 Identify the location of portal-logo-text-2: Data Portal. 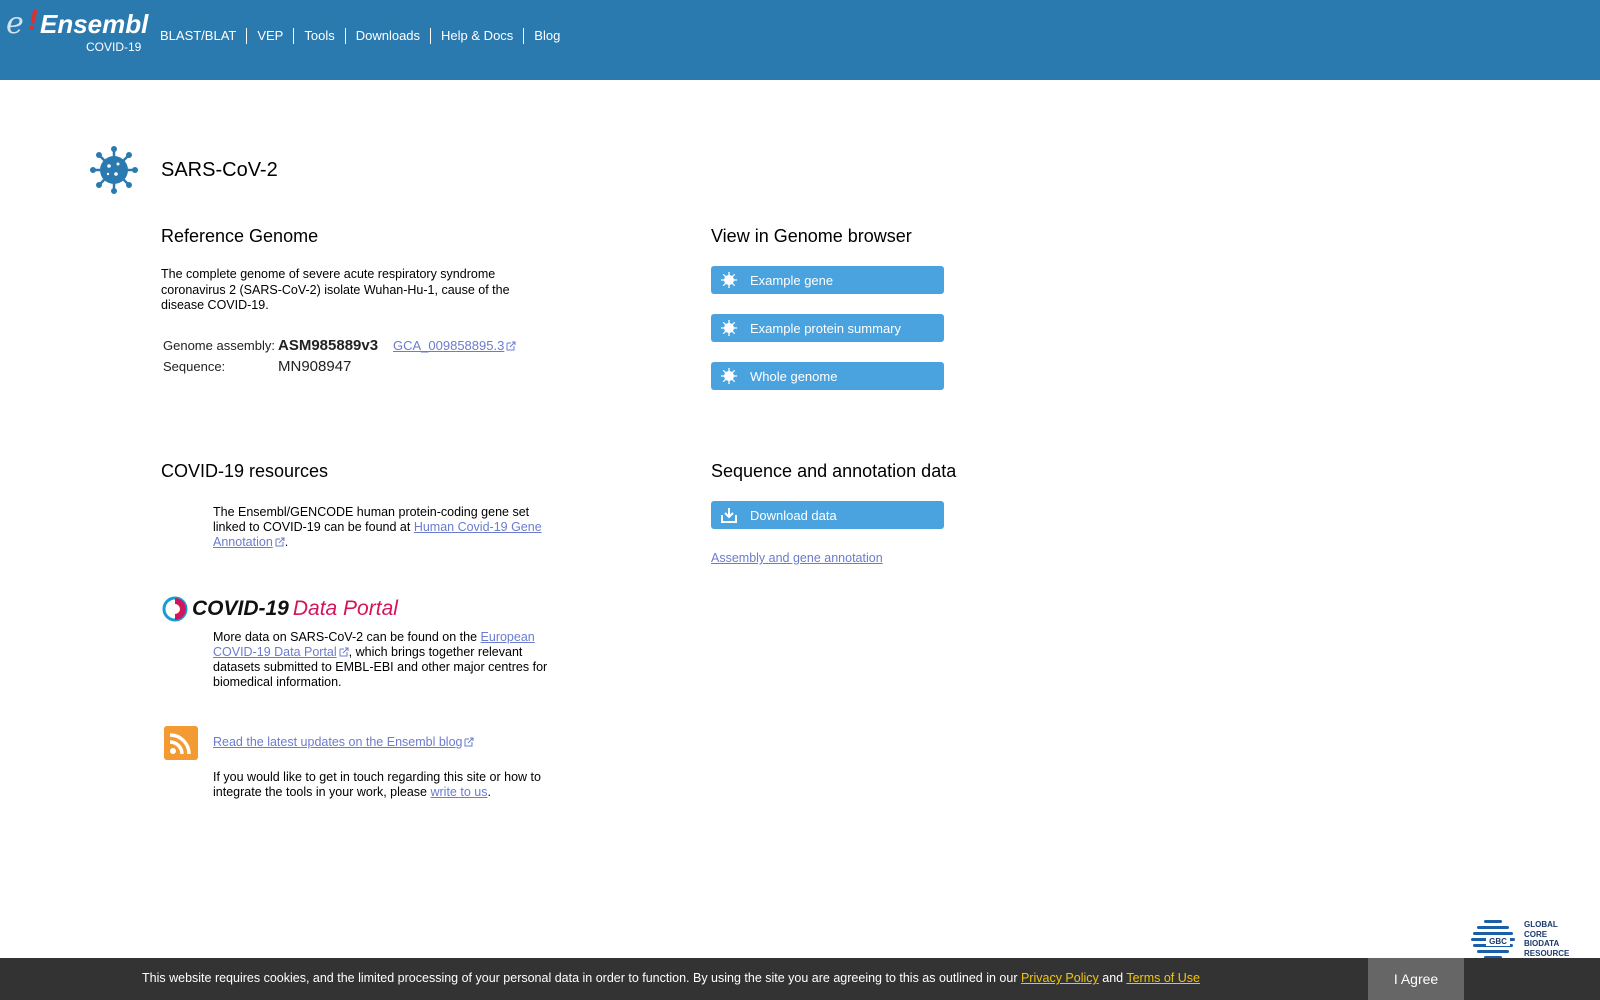
(345, 608).